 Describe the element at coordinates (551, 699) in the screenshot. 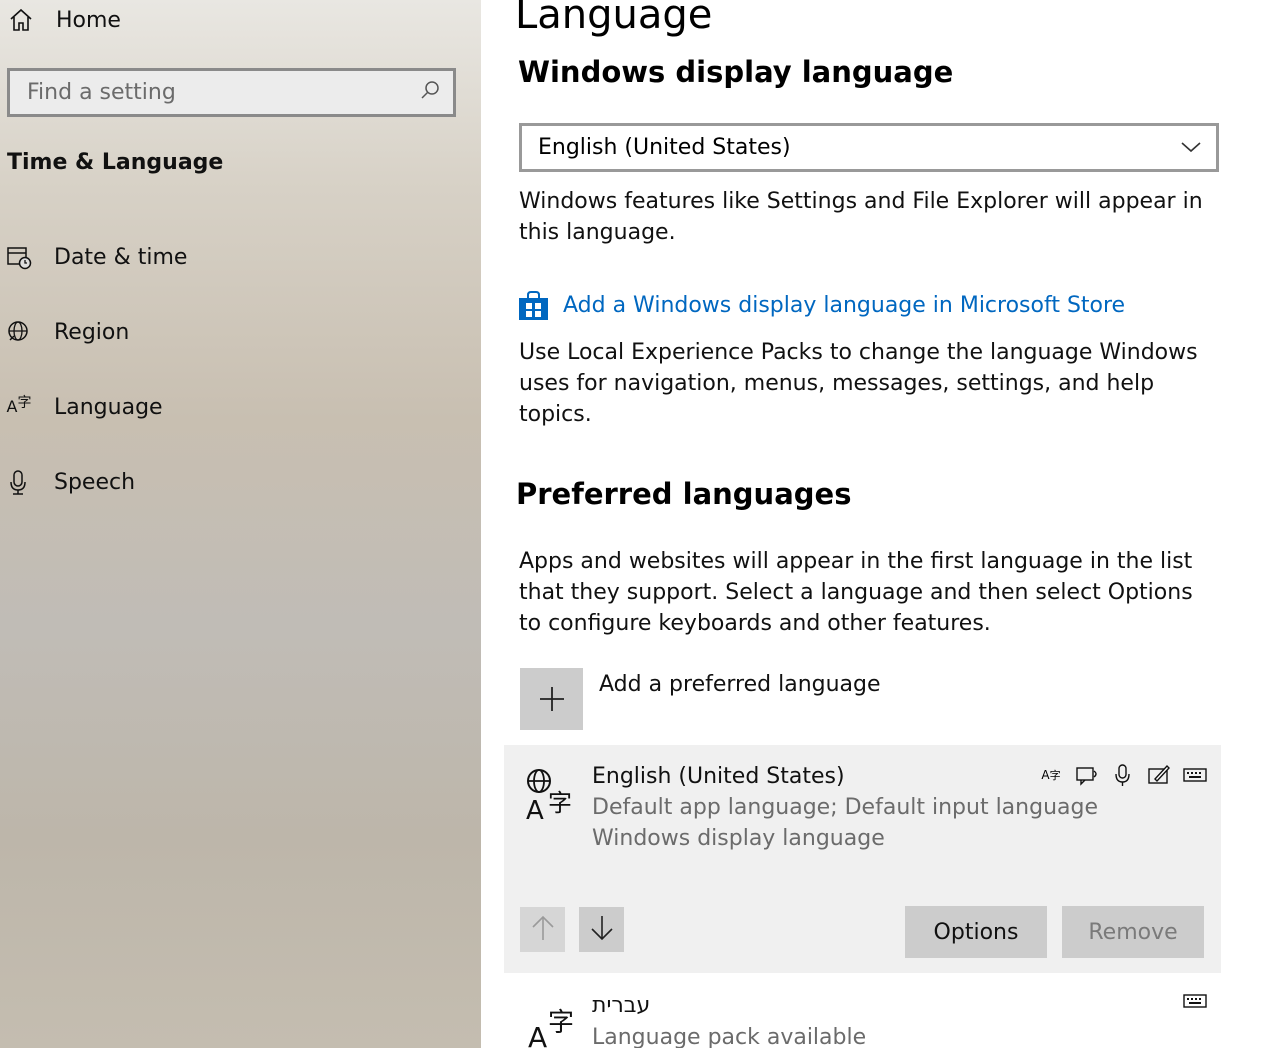

I see `plus-icon` at that location.